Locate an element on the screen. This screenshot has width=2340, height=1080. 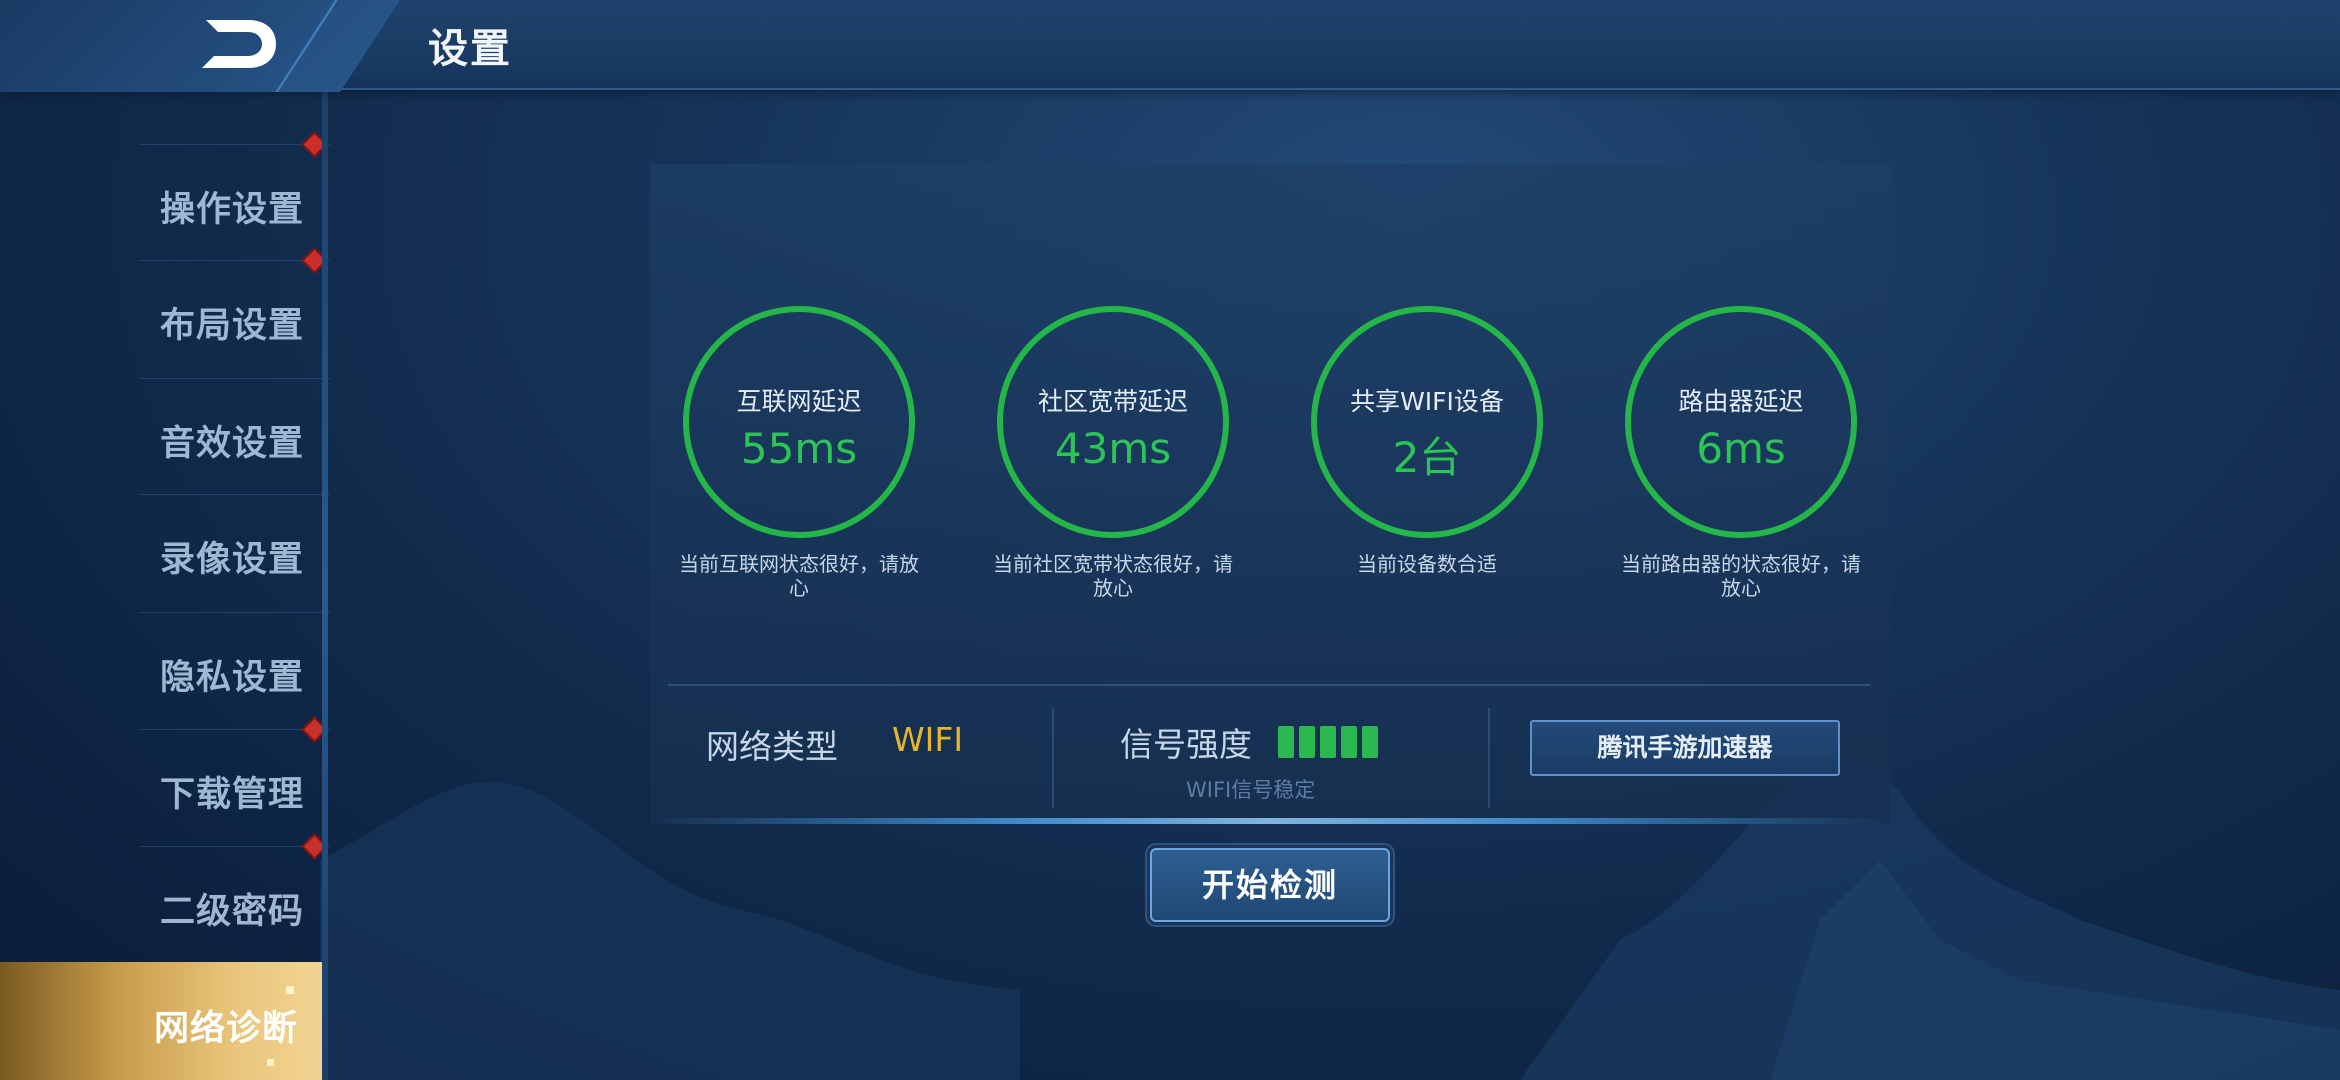
community-broadband-gauge: 社区宽带延迟 43ms is located at coordinates (1113, 422).